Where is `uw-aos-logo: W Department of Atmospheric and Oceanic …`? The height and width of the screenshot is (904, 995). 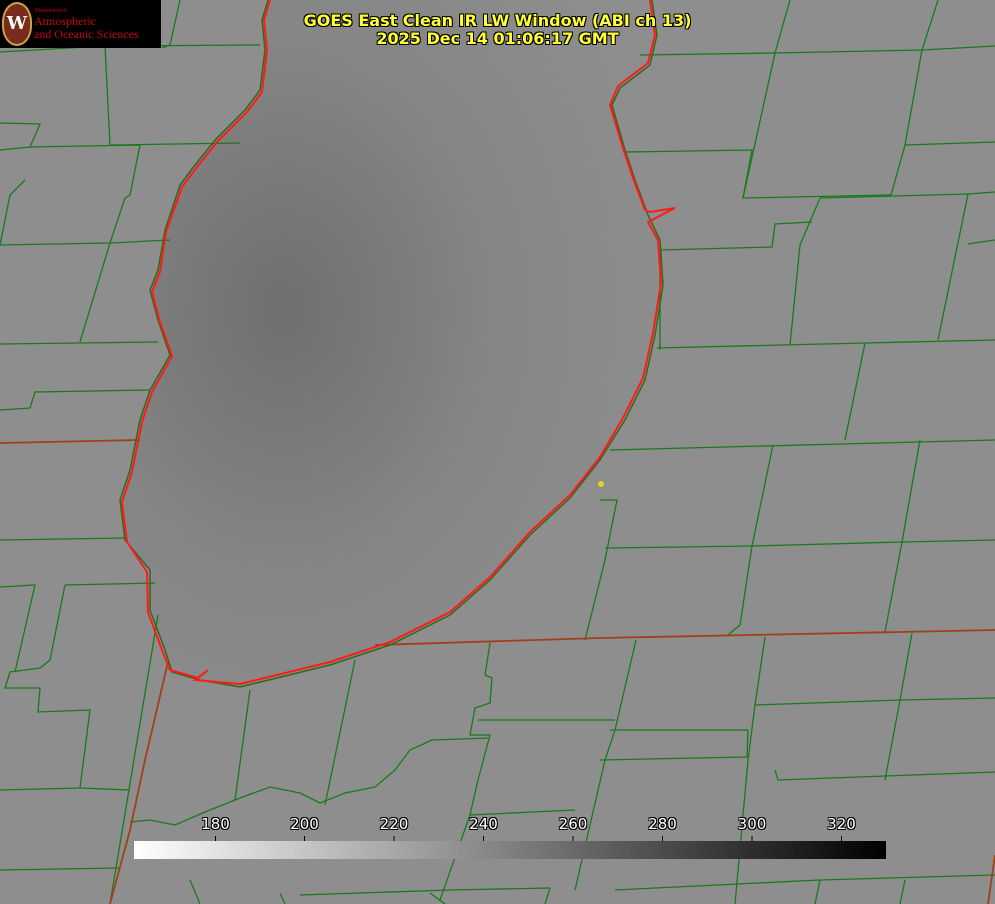
uw-aos-logo: W Department of Atmospheric and Oceanic … is located at coordinates (80, 24).